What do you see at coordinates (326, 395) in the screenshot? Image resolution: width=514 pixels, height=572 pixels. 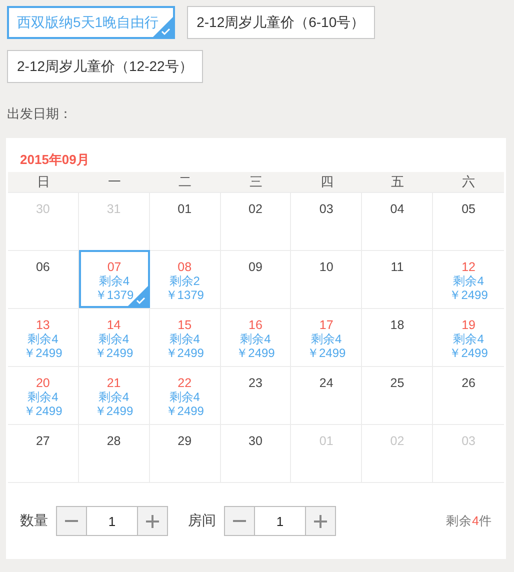 I see `date-cell: 24` at bounding box center [326, 395].